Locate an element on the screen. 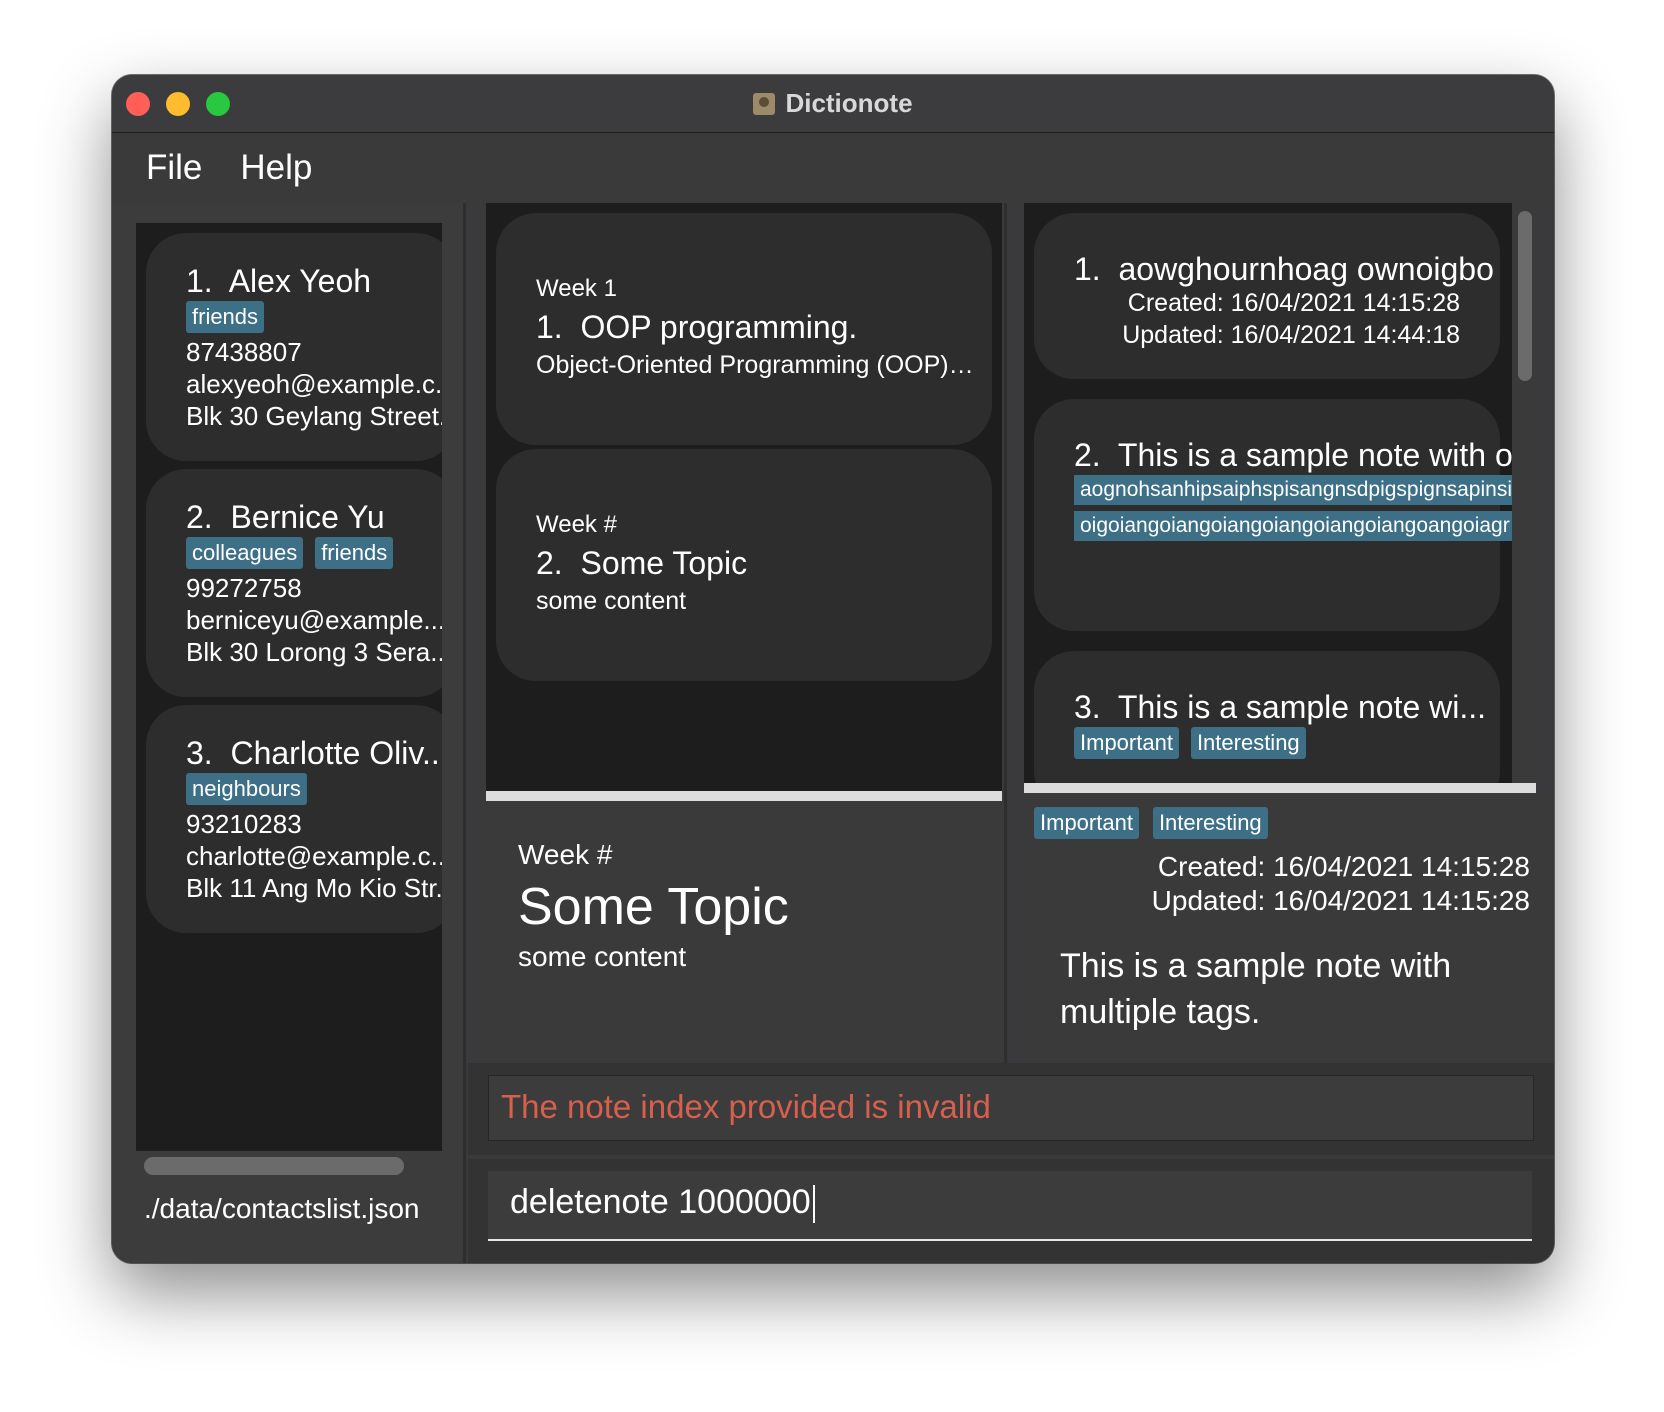 The image size is (1664, 1412). topic-week: Week # is located at coordinates (576, 524).